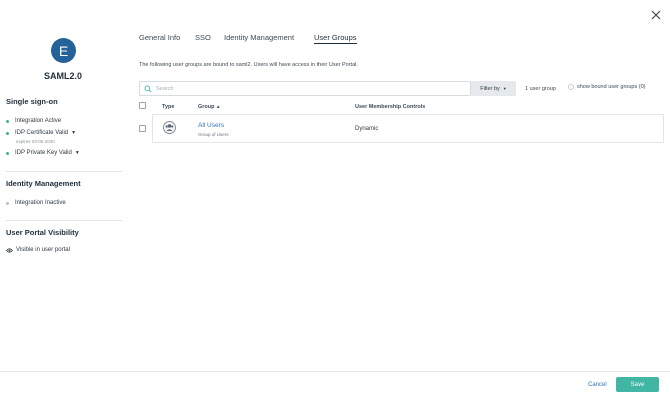 This screenshot has width=670, height=397. What do you see at coordinates (335, 384) in the screenshot?
I see `footer-bar` at bounding box center [335, 384].